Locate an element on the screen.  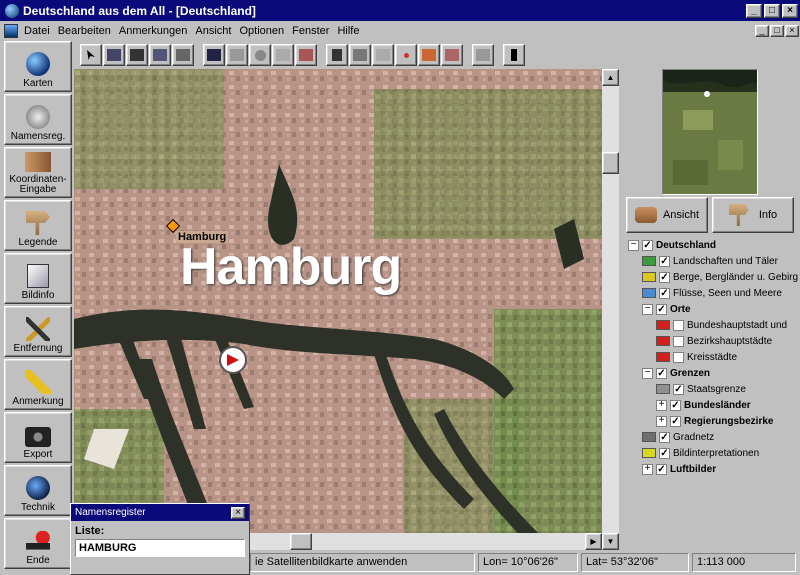
layer-row: + ✓ Bundesländer is located at coordinates (688, 405).